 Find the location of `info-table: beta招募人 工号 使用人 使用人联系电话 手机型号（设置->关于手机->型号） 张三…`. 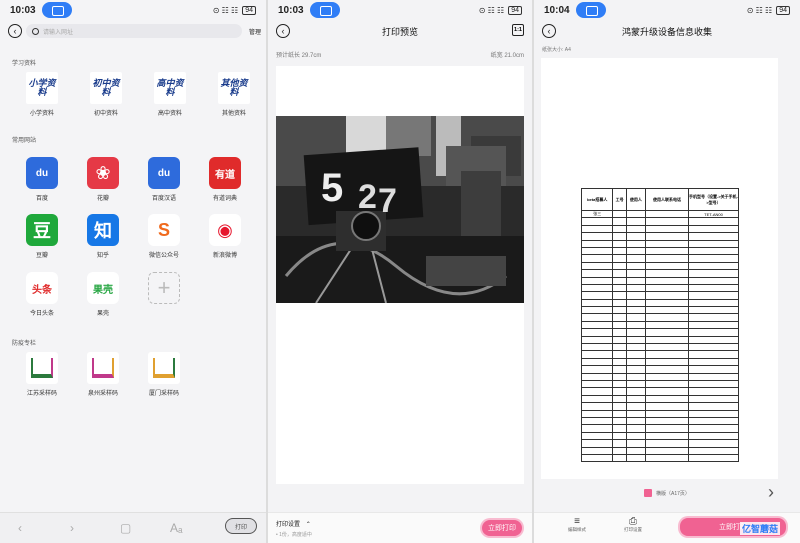

info-table: beta招募人 工号 使用人 使用人联系电话 手机型号（设置->关于手机->型号） 张三… is located at coordinates (659, 325).